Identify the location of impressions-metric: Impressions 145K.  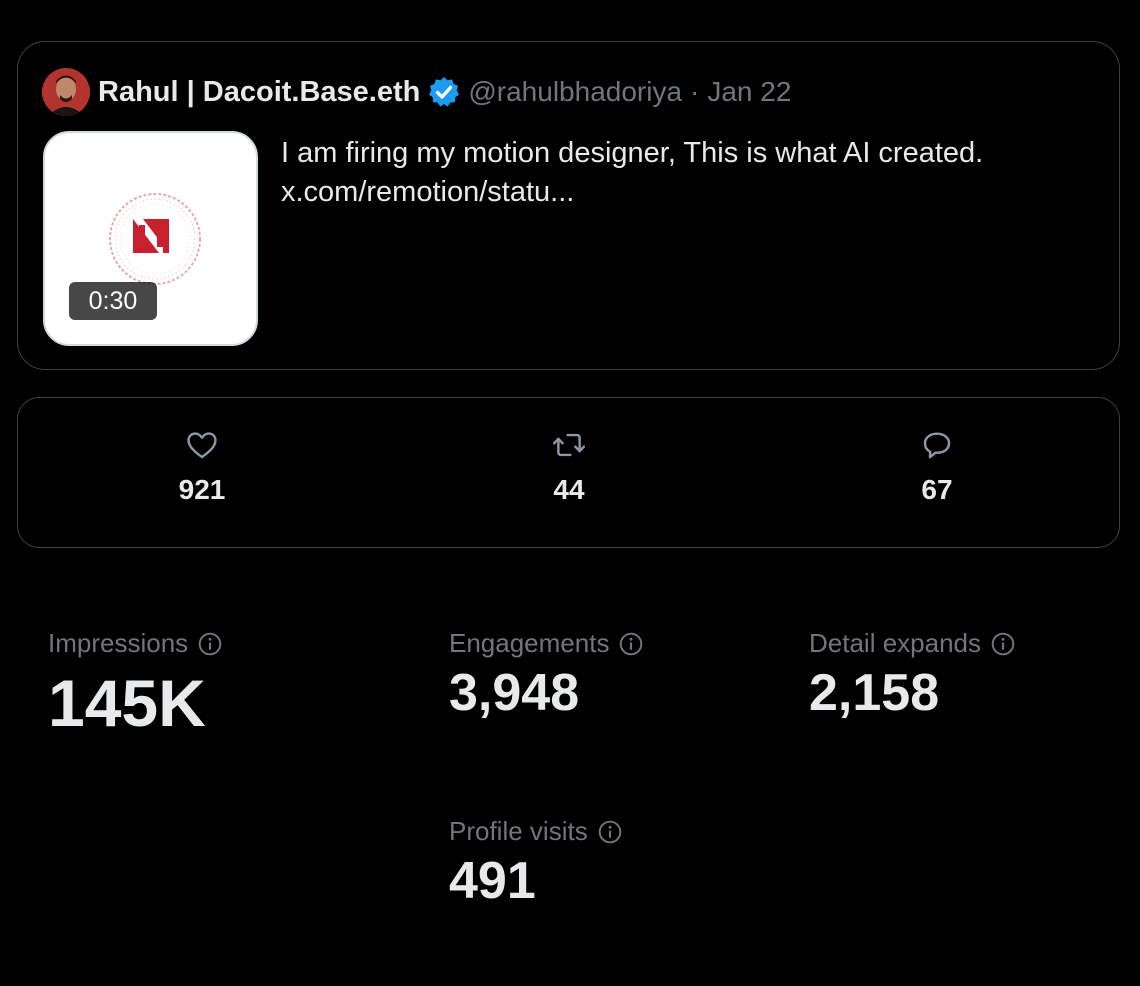
(135, 684).